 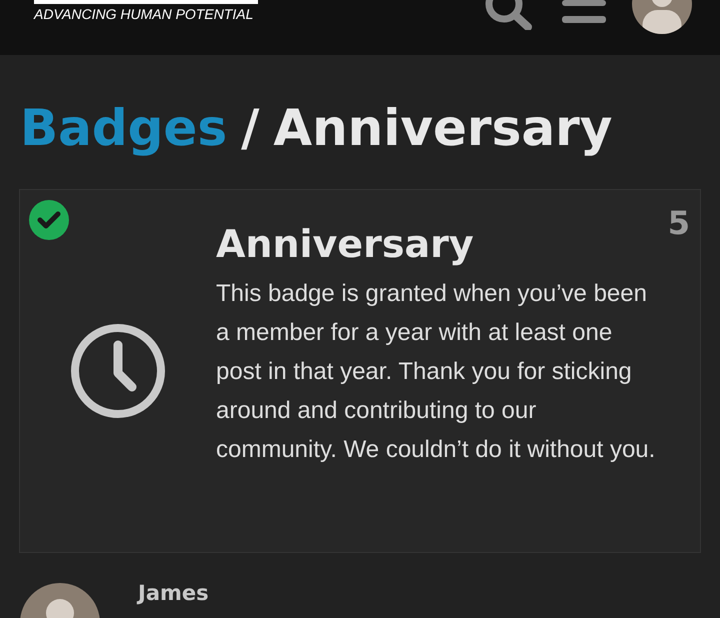 I want to click on member-name: James, so click(x=173, y=593).